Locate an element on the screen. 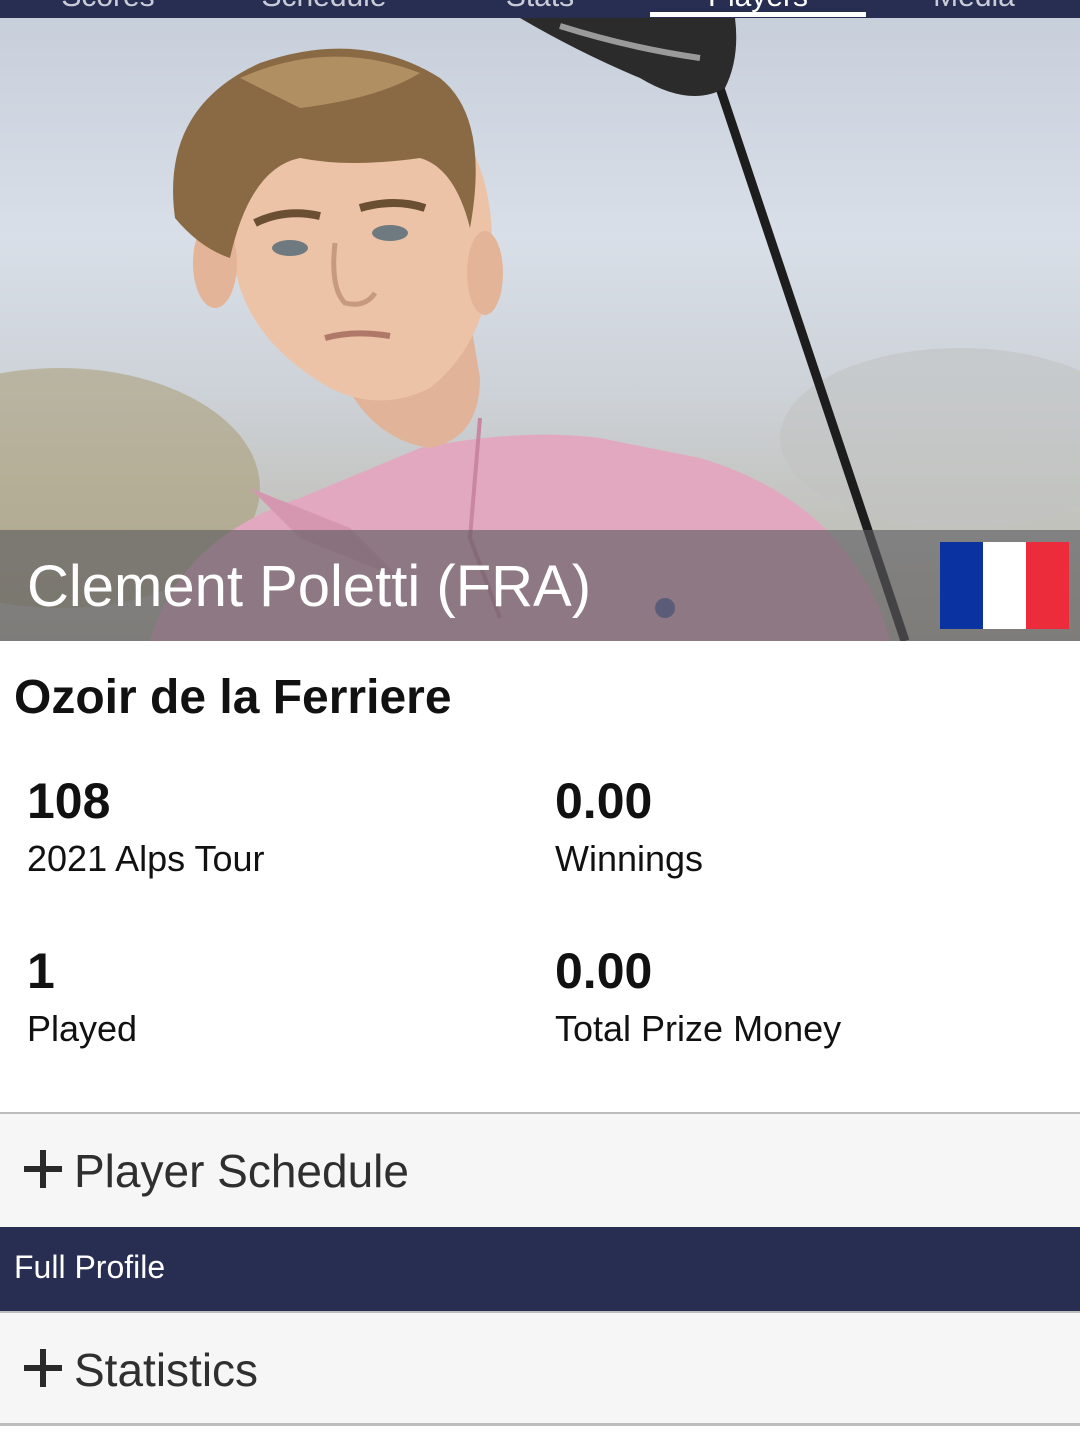 The image size is (1080, 1440). player-club: Ozoir de la Ferriere is located at coordinates (233, 697).